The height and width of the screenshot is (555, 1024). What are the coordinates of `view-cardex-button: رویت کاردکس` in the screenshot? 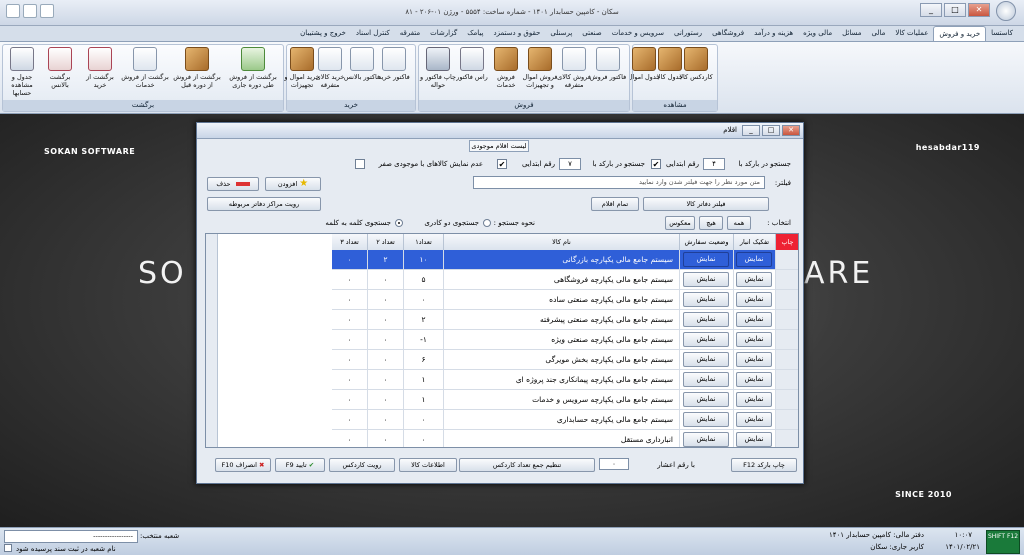 It's located at (362, 465).